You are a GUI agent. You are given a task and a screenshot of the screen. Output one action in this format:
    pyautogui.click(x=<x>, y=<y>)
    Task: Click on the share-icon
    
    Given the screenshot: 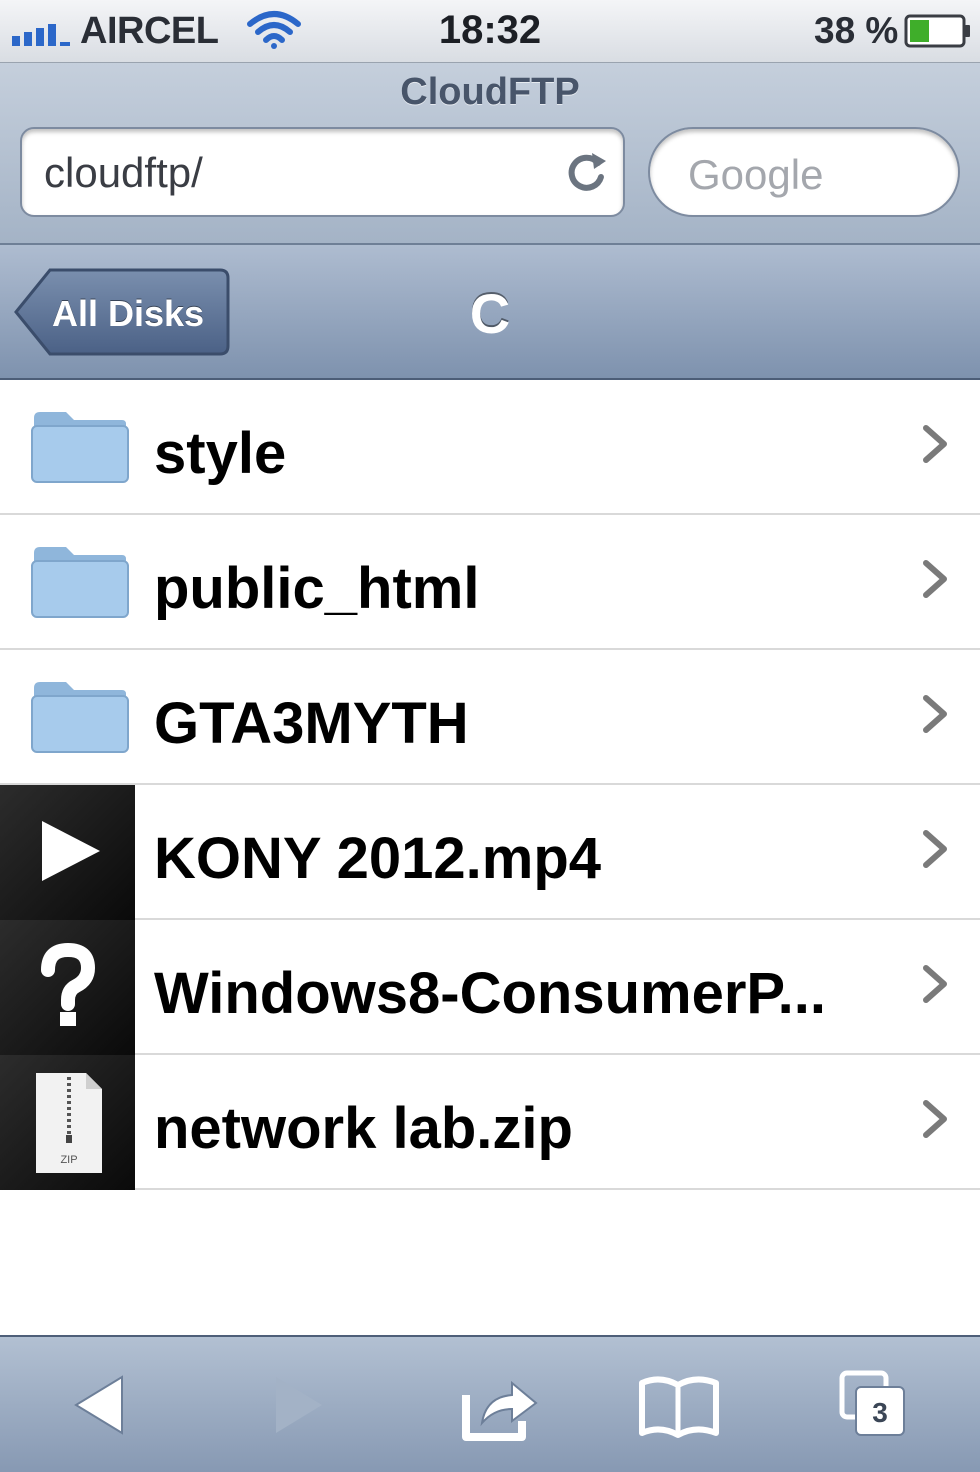 What is the action you would take?
    pyautogui.click(x=497, y=1405)
    